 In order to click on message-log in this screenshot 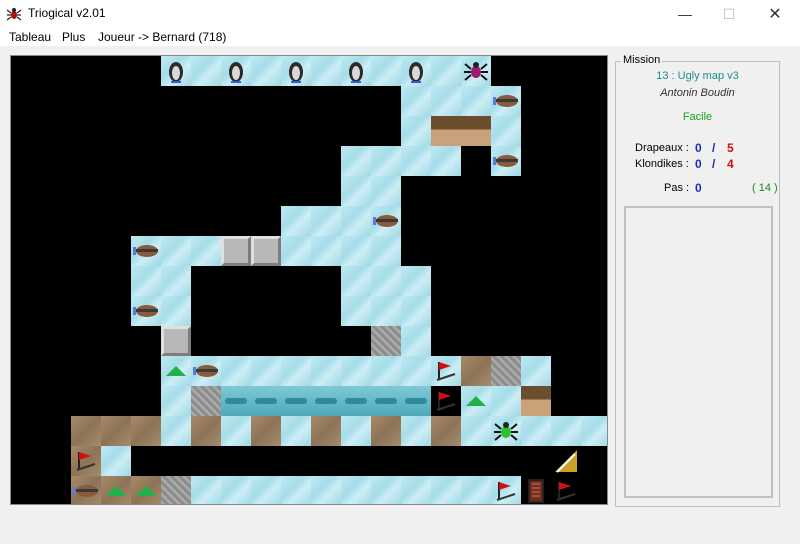, I will do `click(698, 352)`.